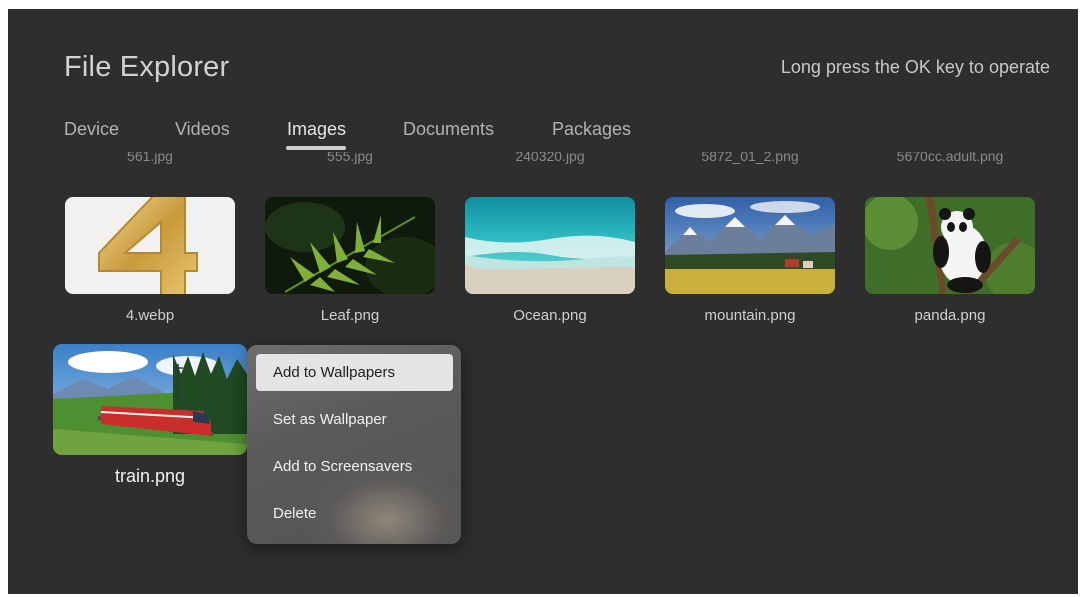  What do you see at coordinates (150, 158) in the screenshot?
I see `prev-file-label: 561.jpg` at bounding box center [150, 158].